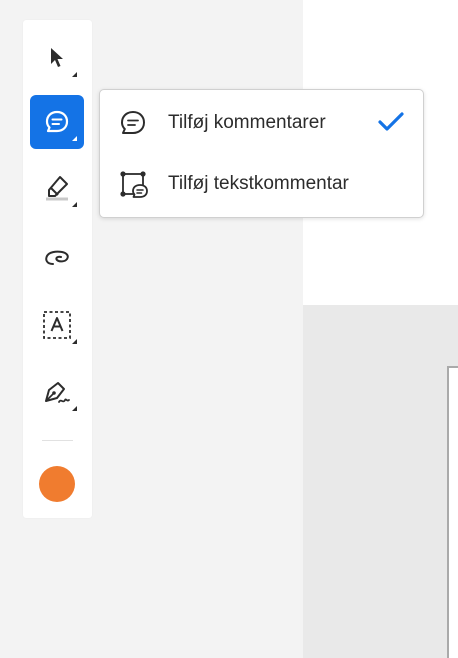 This screenshot has width=458, height=658. I want to click on text-comment-icon, so click(133, 184).